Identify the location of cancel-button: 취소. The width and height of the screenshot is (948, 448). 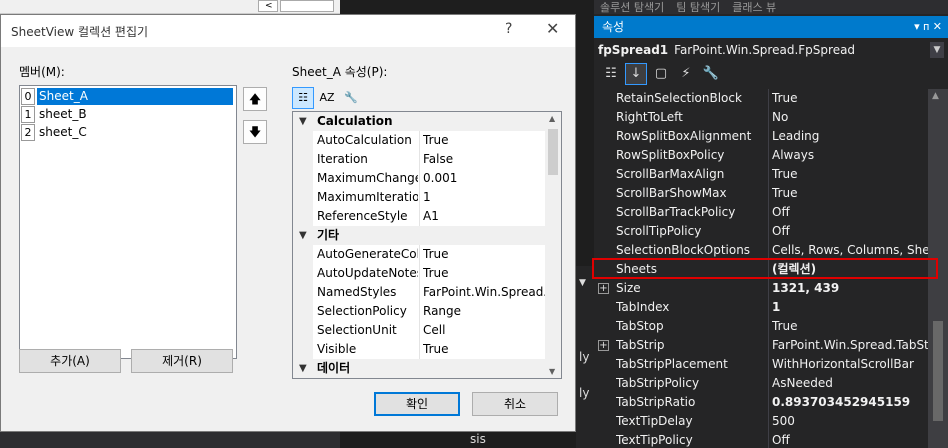
(515, 404).